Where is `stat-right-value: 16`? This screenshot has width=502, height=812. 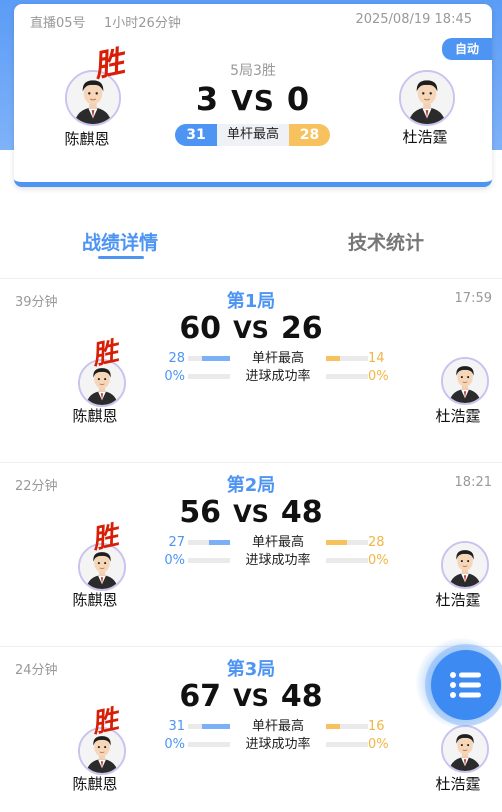
stat-right-value: 16 is located at coordinates (376, 726).